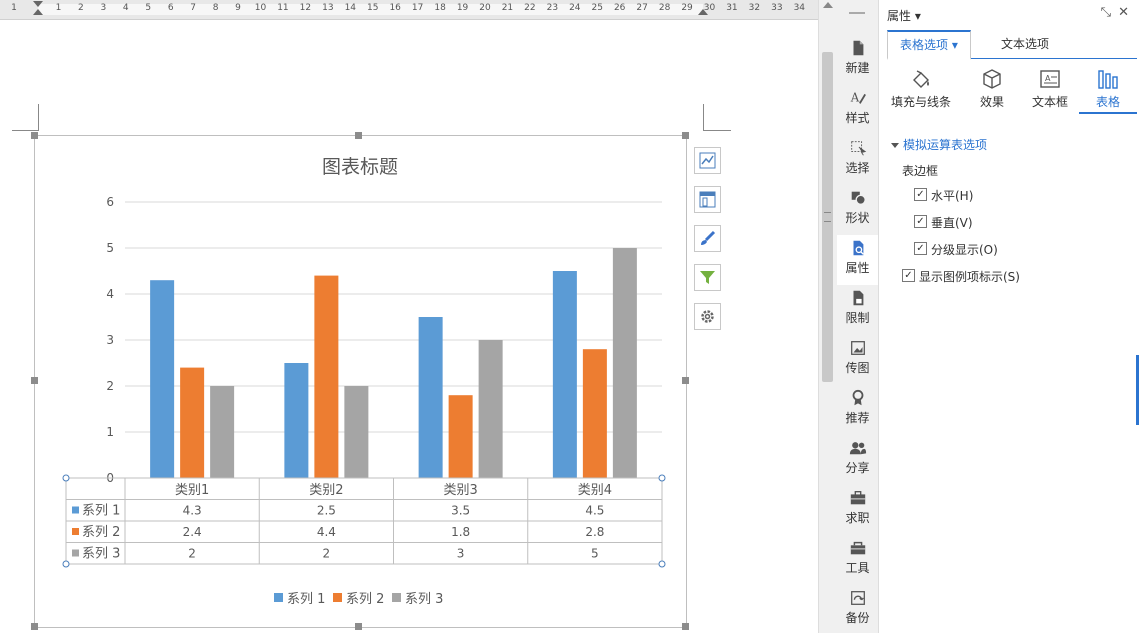 The width and height of the screenshot is (1139, 635). I want to click on data-table-row-label: 系列 1, so click(101, 511).